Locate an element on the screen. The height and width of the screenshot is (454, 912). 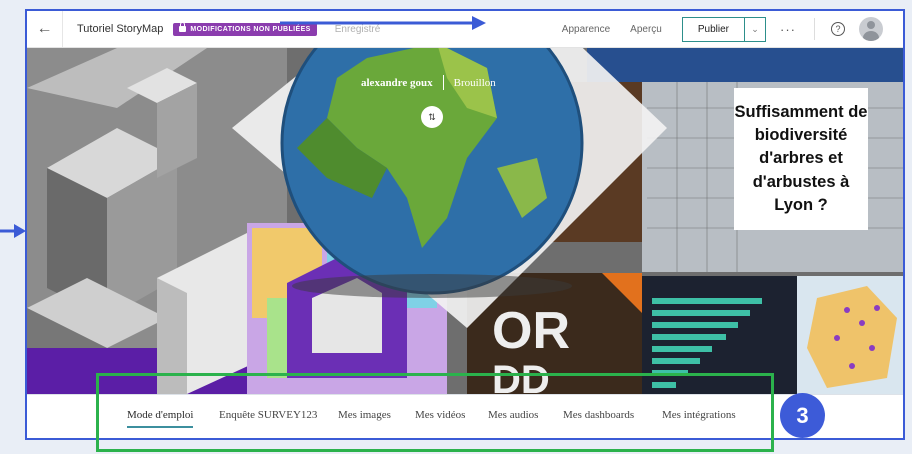
story-byline: alexandre goux Brouillon is located at coordinates (428, 82).